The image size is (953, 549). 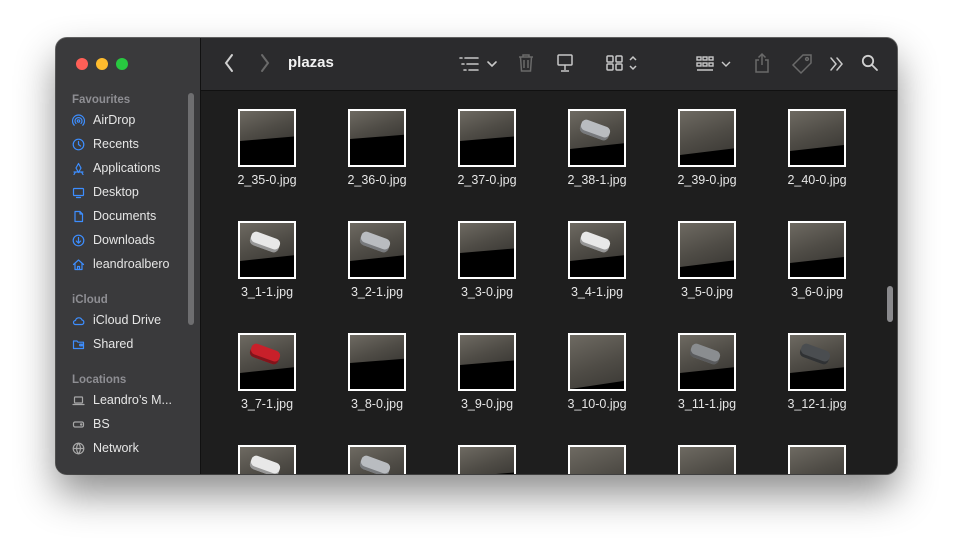 I want to click on sidebar-item-leandroalbero: leandroalbero, so click(x=120, y=264).